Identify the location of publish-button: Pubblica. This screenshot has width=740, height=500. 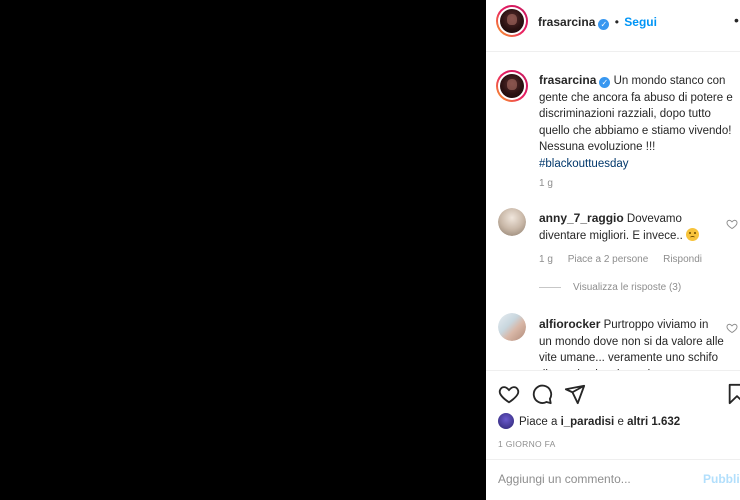
(721, 479).